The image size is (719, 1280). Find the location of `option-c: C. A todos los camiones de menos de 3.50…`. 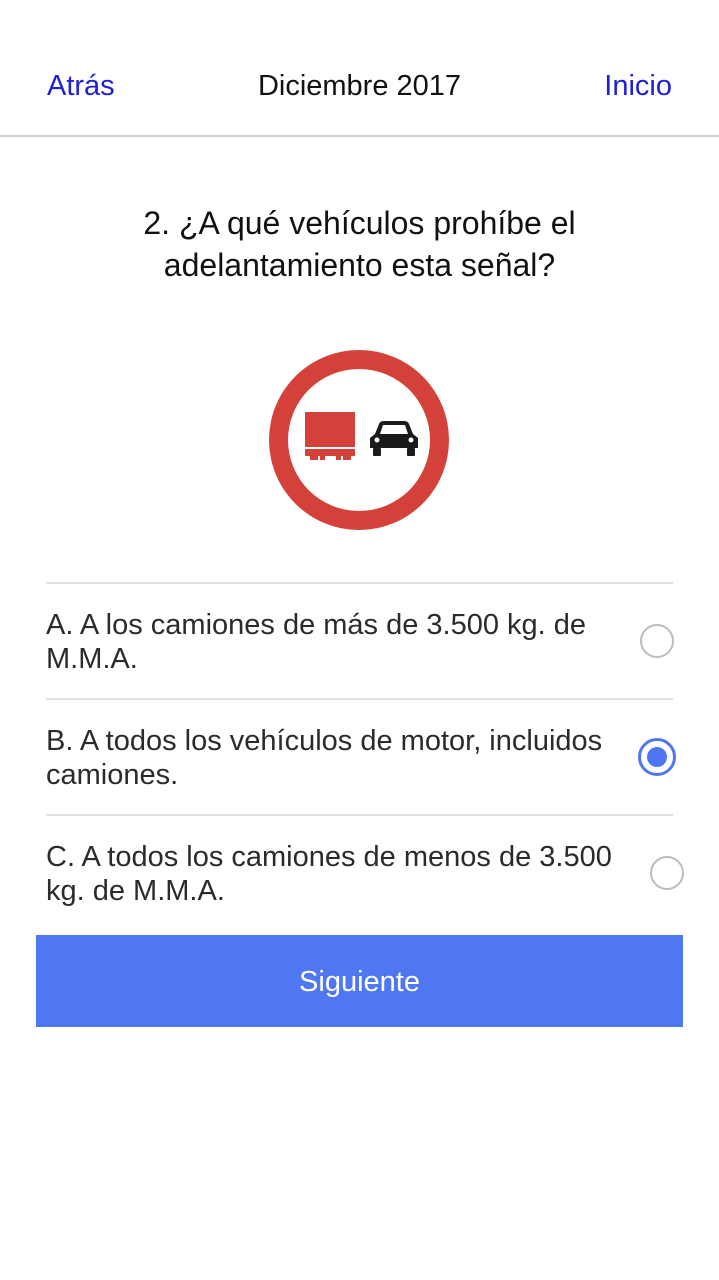

option-c: C. A todos los camiones de menos de 3.50… is located at coordinates (365, 872).